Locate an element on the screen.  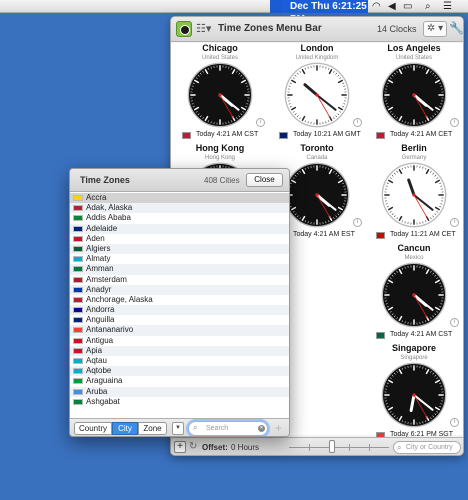
clock-city: Toronto is located at coordinates (317, 148).